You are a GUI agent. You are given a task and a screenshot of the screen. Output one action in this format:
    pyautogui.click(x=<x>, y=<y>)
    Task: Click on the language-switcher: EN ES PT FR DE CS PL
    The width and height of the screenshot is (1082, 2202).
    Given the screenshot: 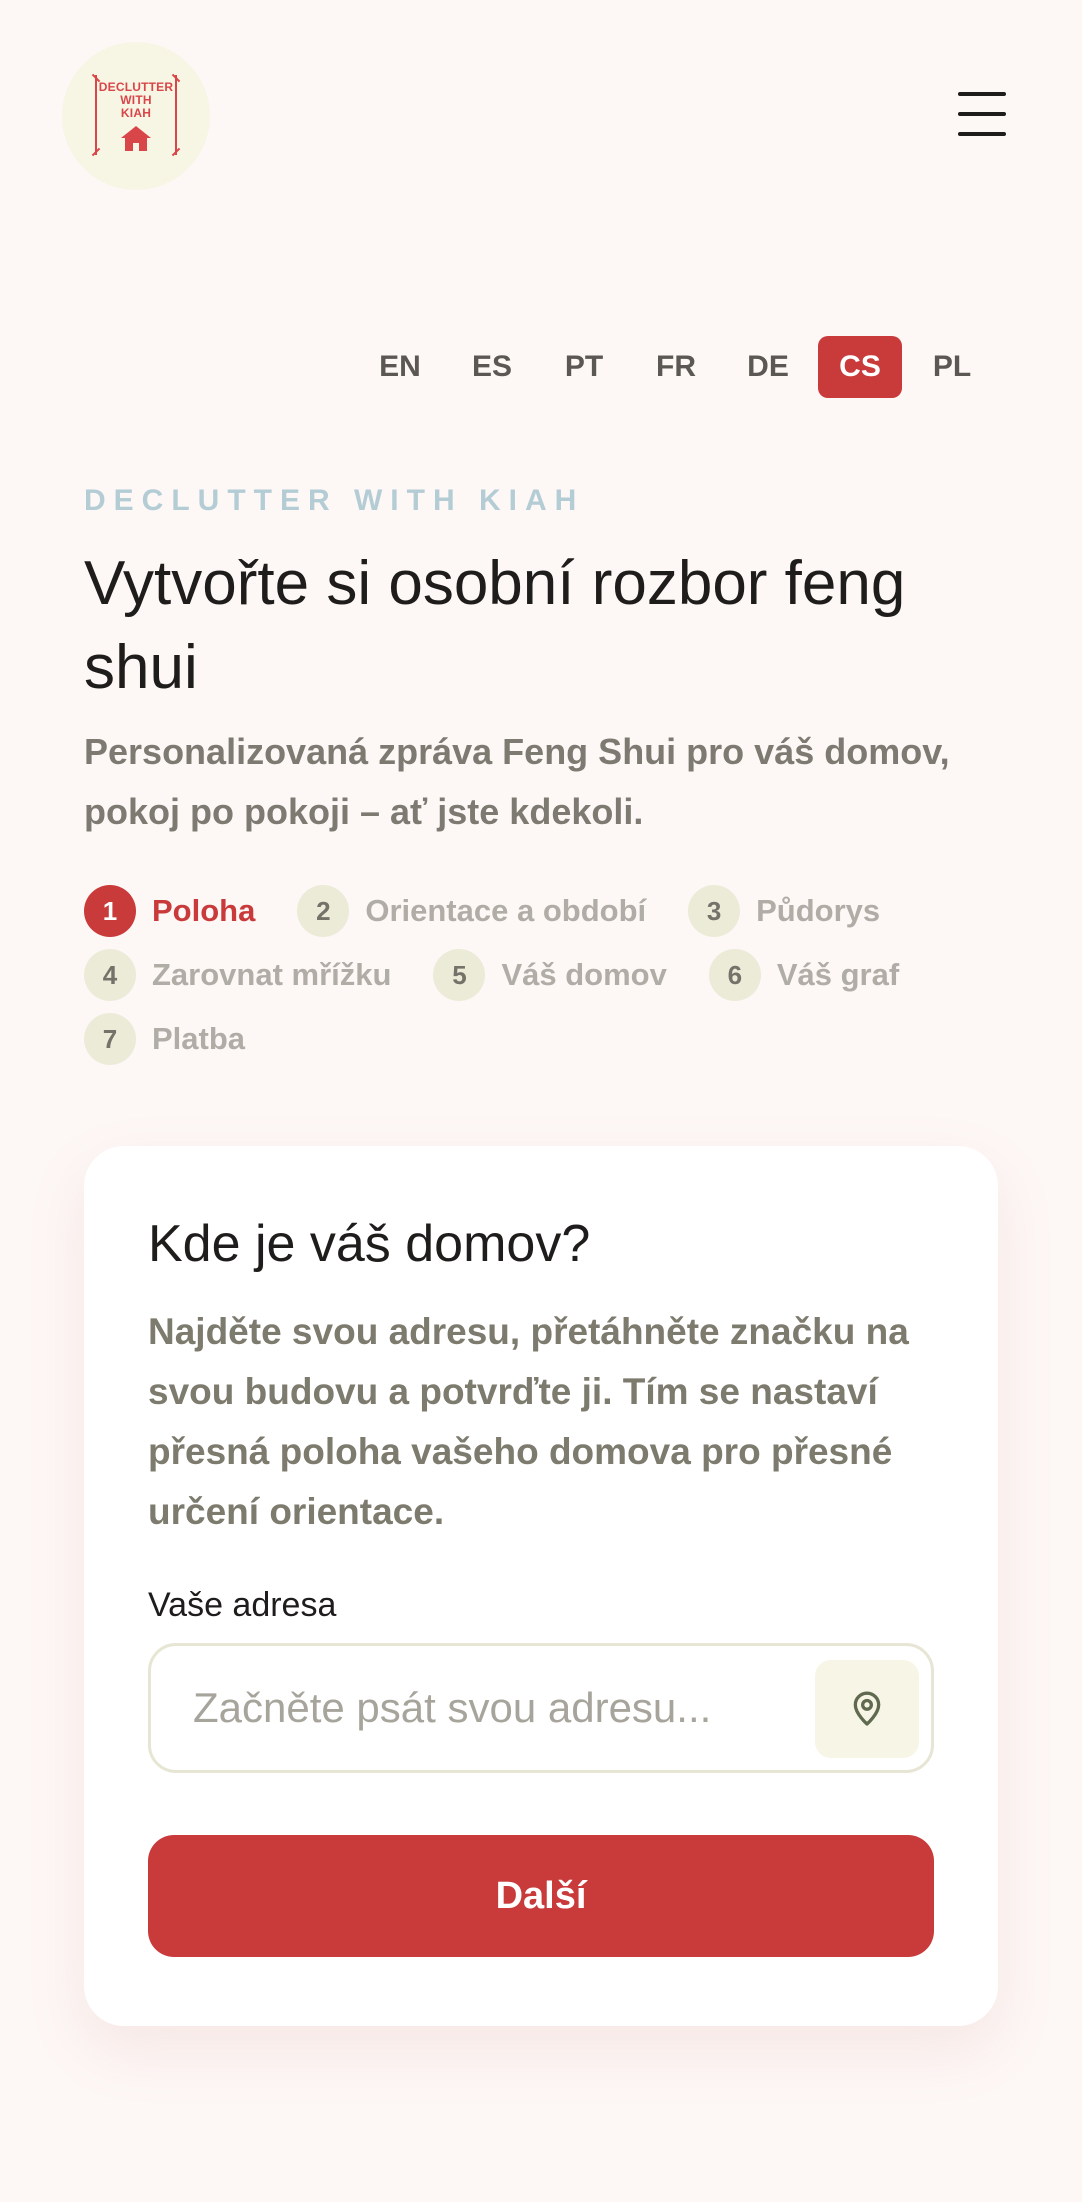 What is the action you would take?
    pyautogui.click(x=541, y=367)
    